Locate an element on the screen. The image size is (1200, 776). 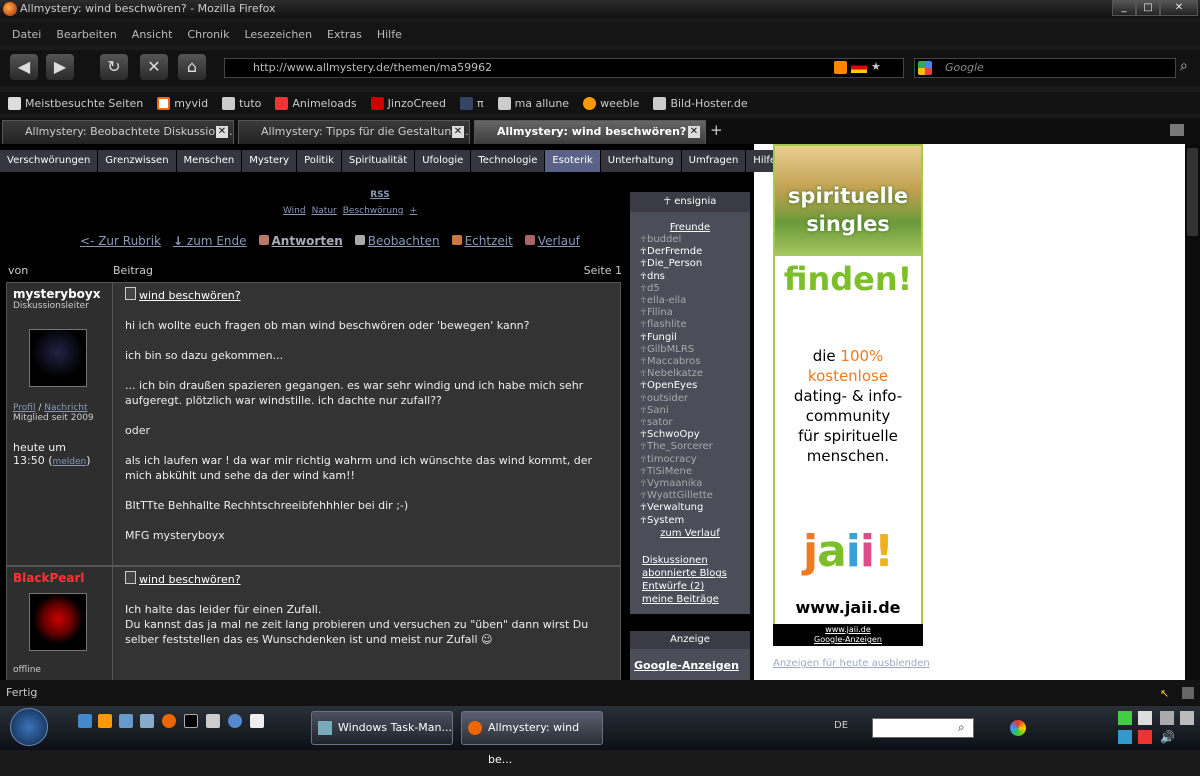
friend-item: ☥Vymaanika is located at coordinates (671, 484).